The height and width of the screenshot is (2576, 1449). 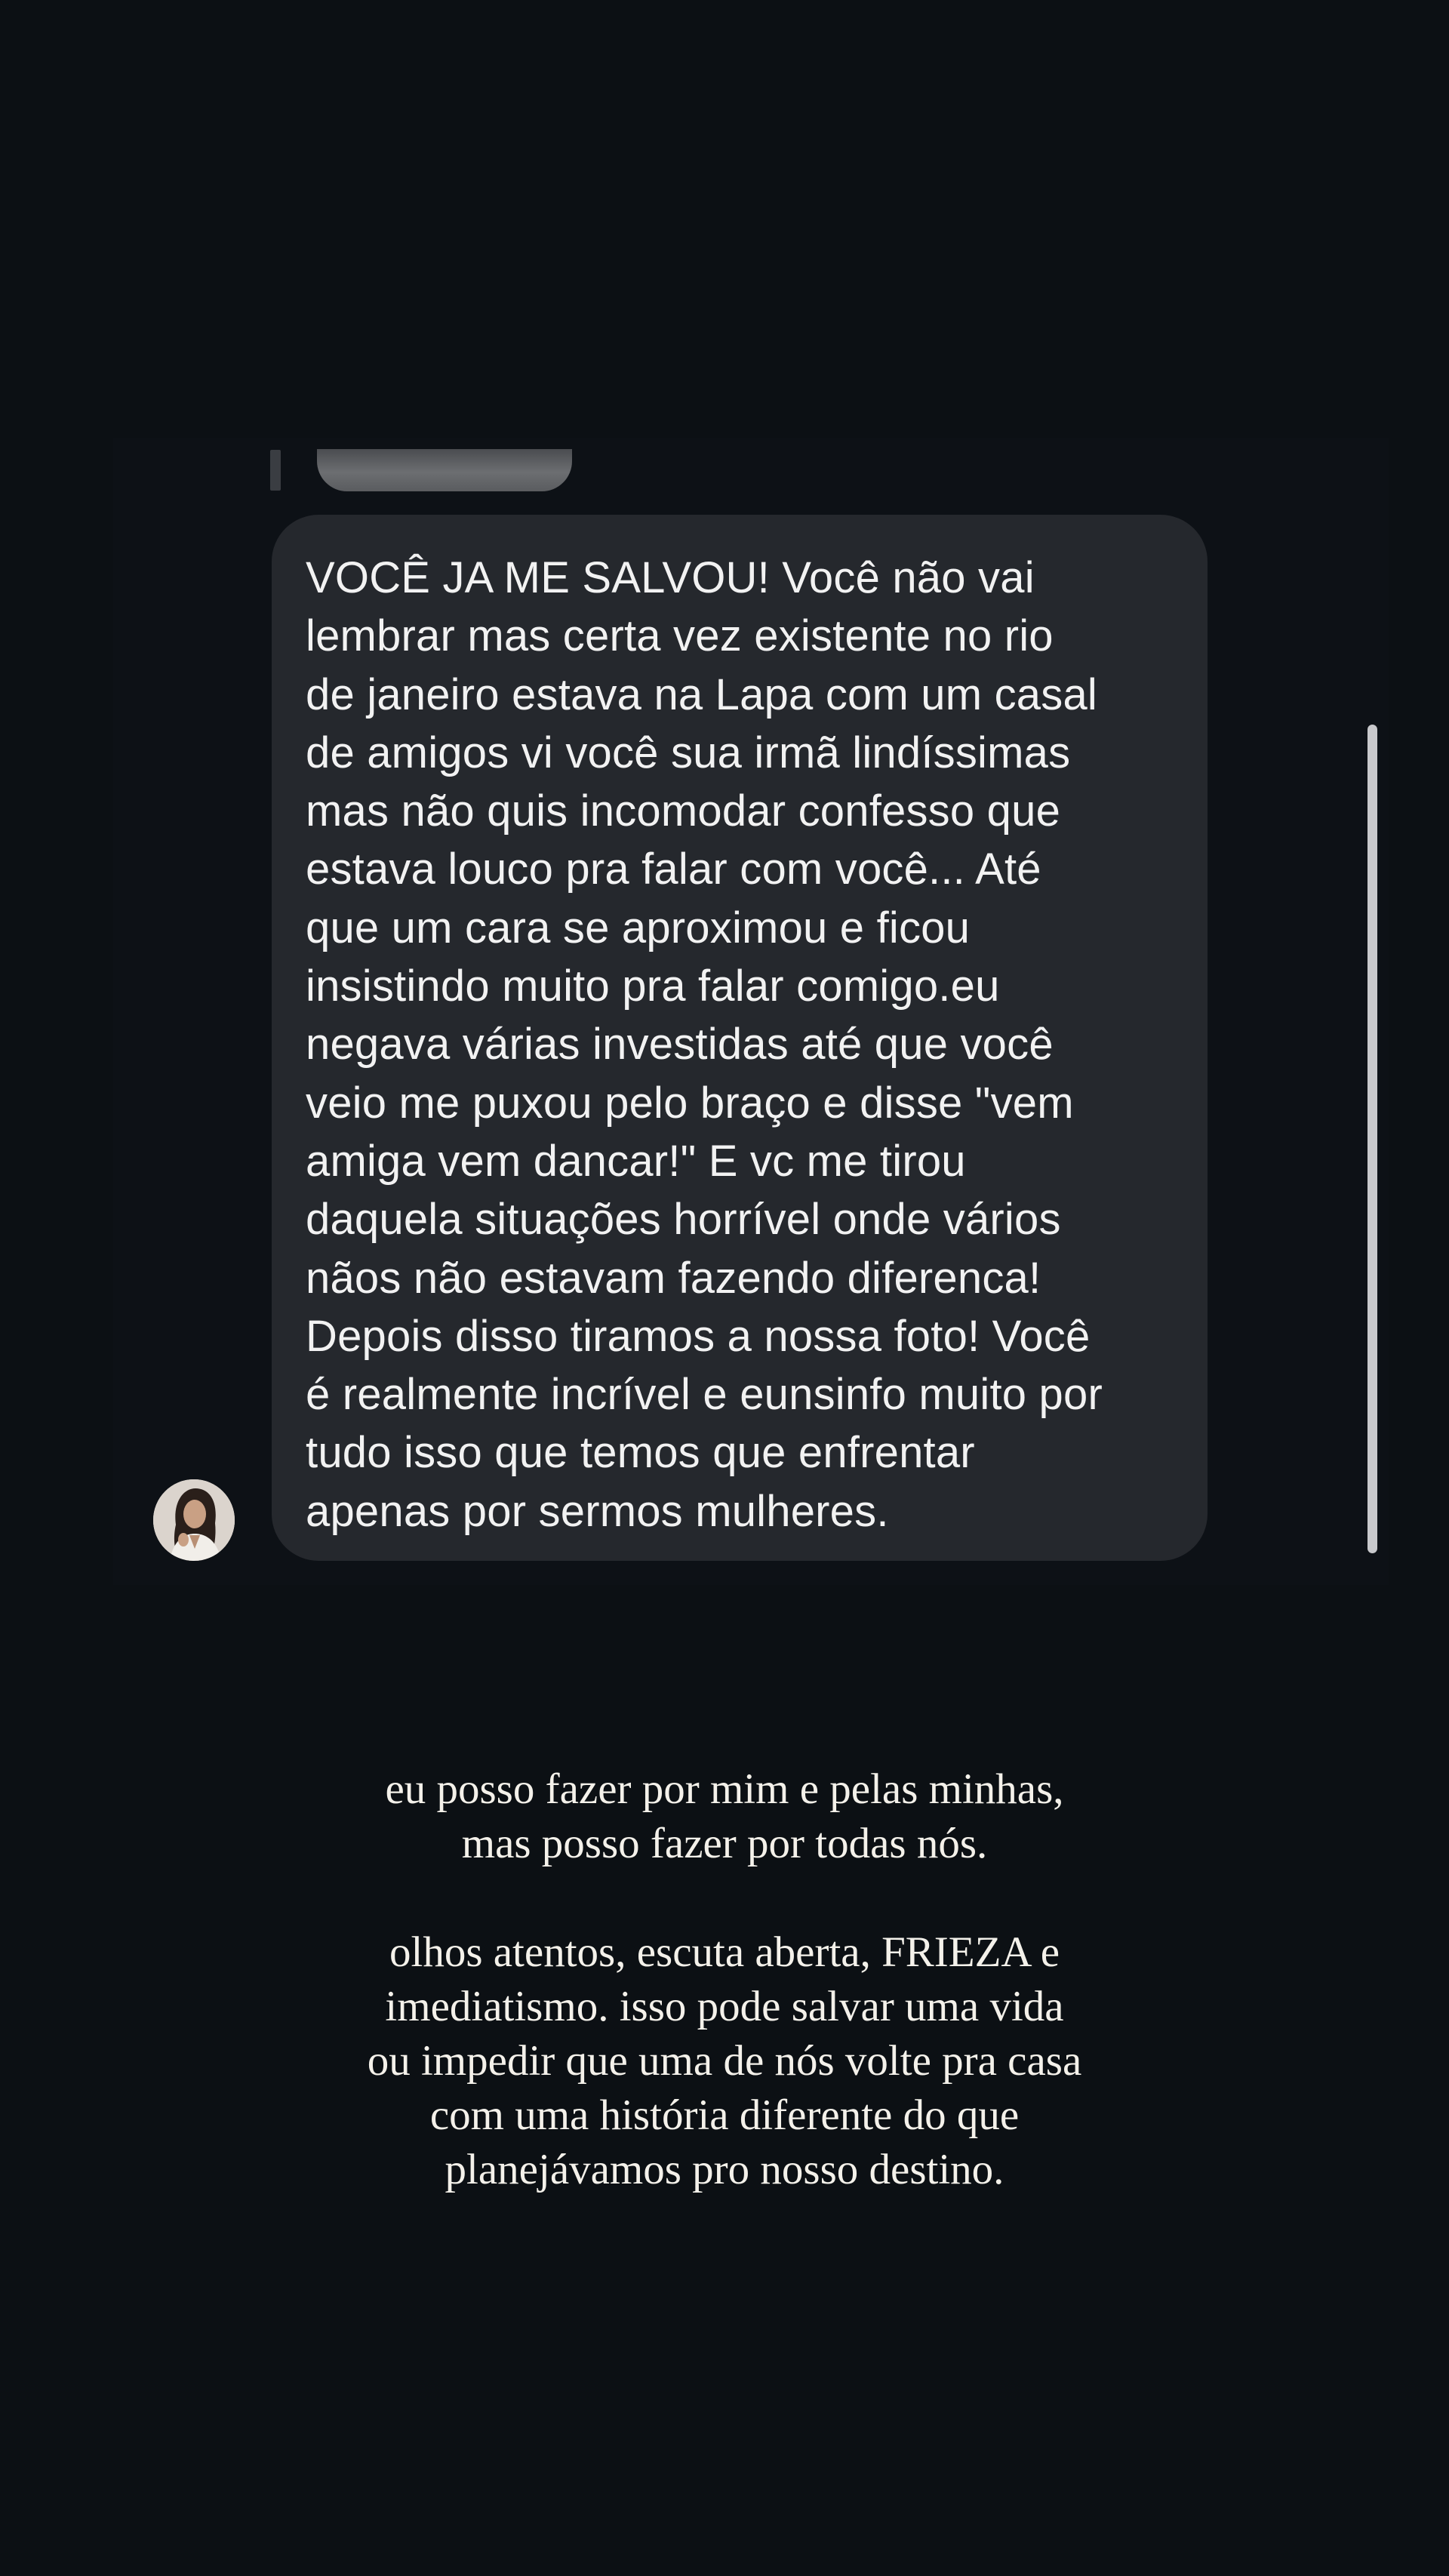 What do you see at coordinates (444, 470) in the screenshot?
I see `previous-message-bubble` at bounding box center [444, 470].